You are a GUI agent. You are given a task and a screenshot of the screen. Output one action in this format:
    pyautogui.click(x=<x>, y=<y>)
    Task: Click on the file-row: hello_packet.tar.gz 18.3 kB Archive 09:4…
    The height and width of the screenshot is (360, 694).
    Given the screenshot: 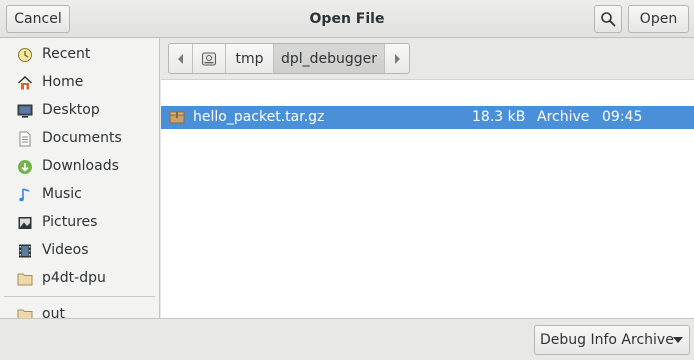 What is the action you would take?
    pyautogui.click(x=427, y=117)
    